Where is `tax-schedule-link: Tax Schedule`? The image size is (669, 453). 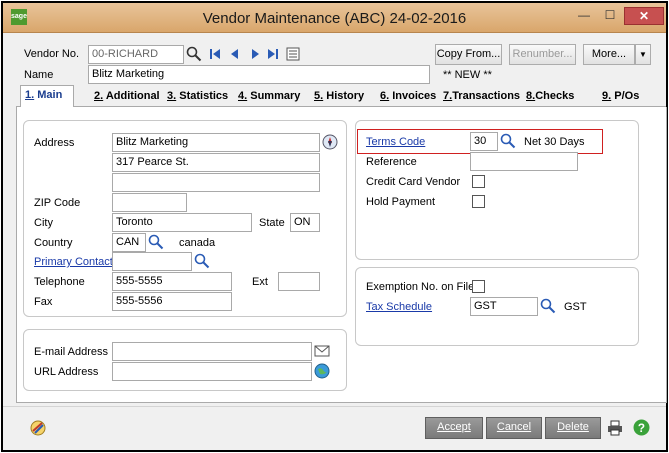
tax-schedule-link: Tax Schedule is located at coordinates (399, 307).